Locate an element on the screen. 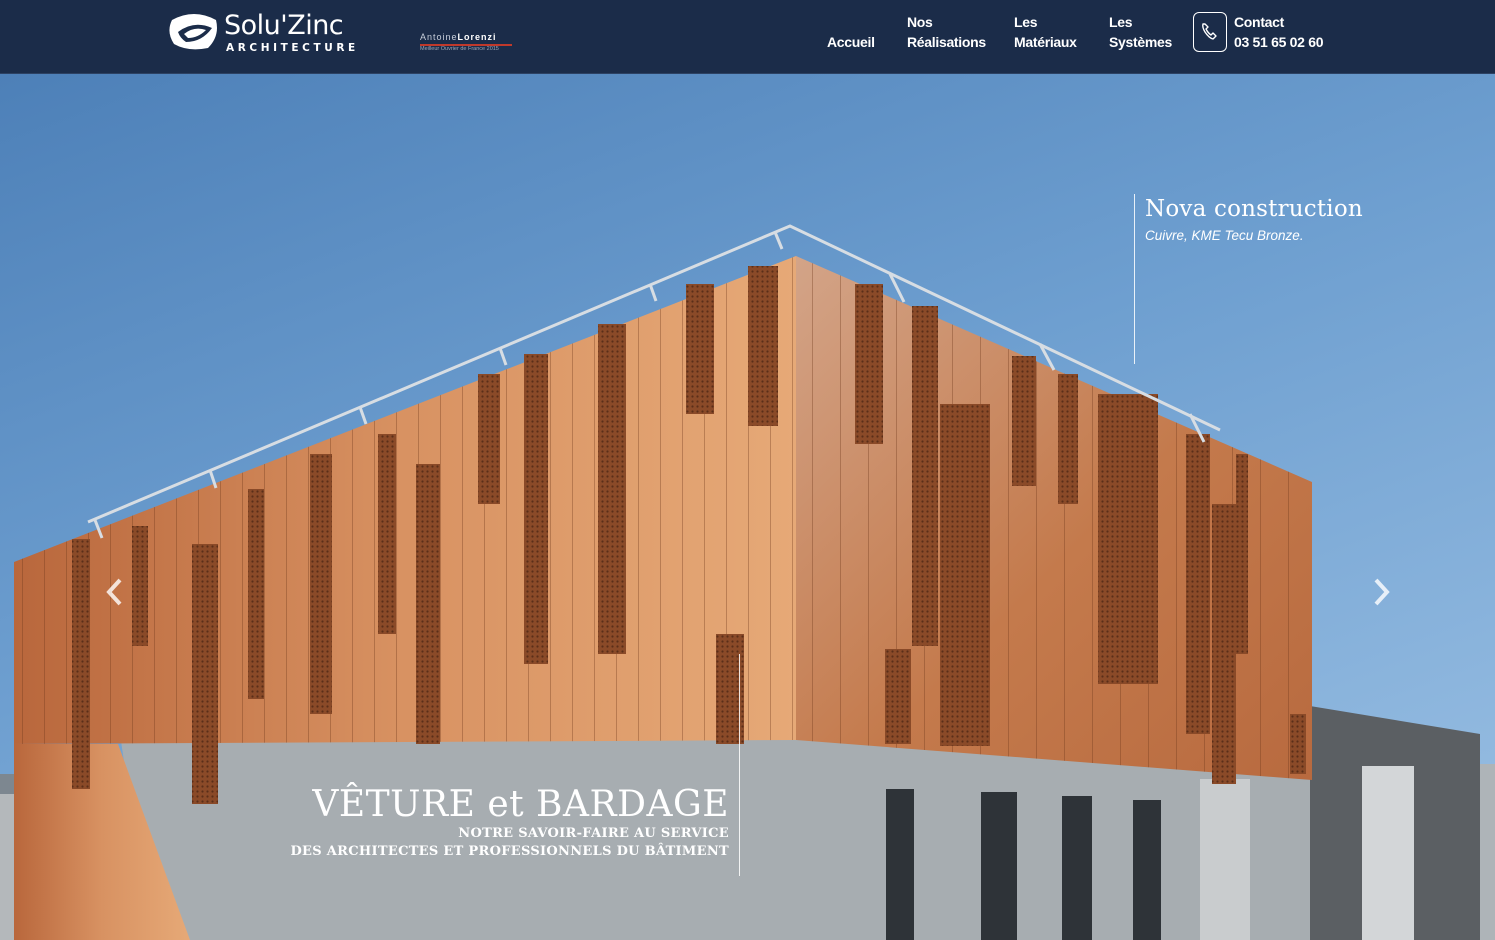  nav-realisations: Nos Réalisations is located at coordinates (946, 32).